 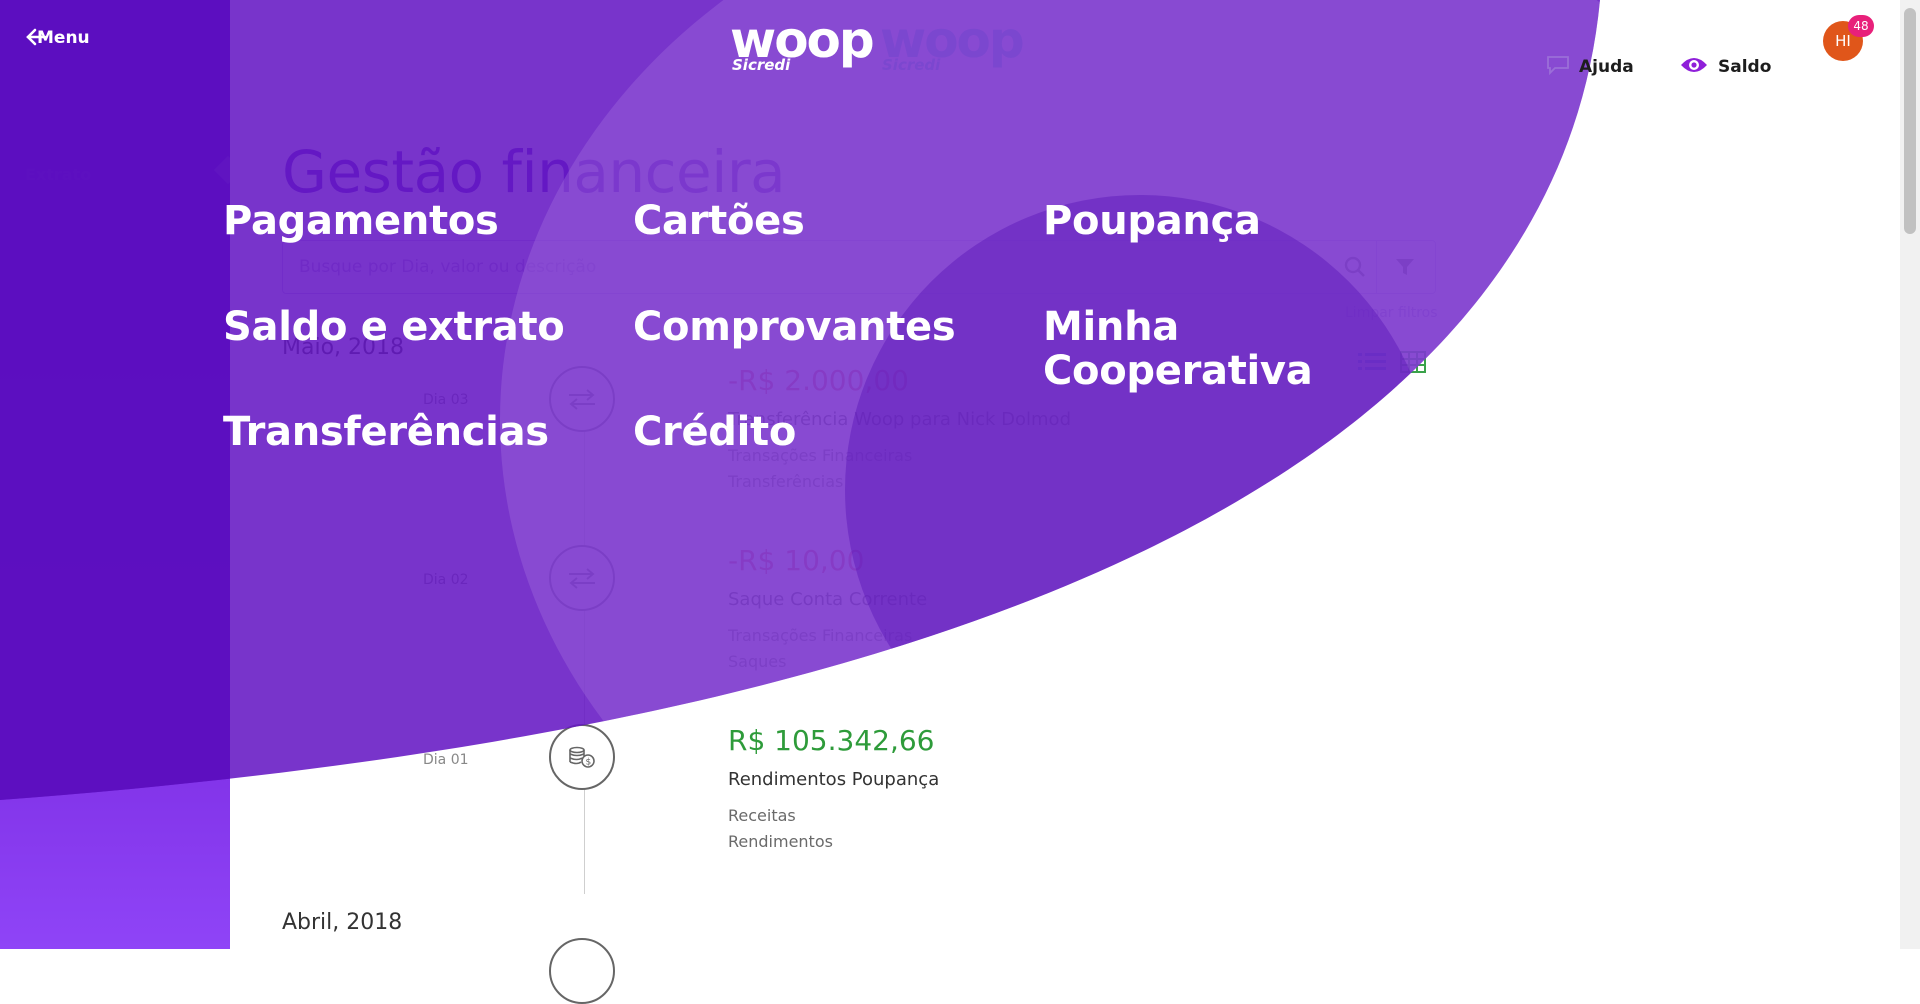 I want to click on table-view-icon, so click(x=1413, y=362).